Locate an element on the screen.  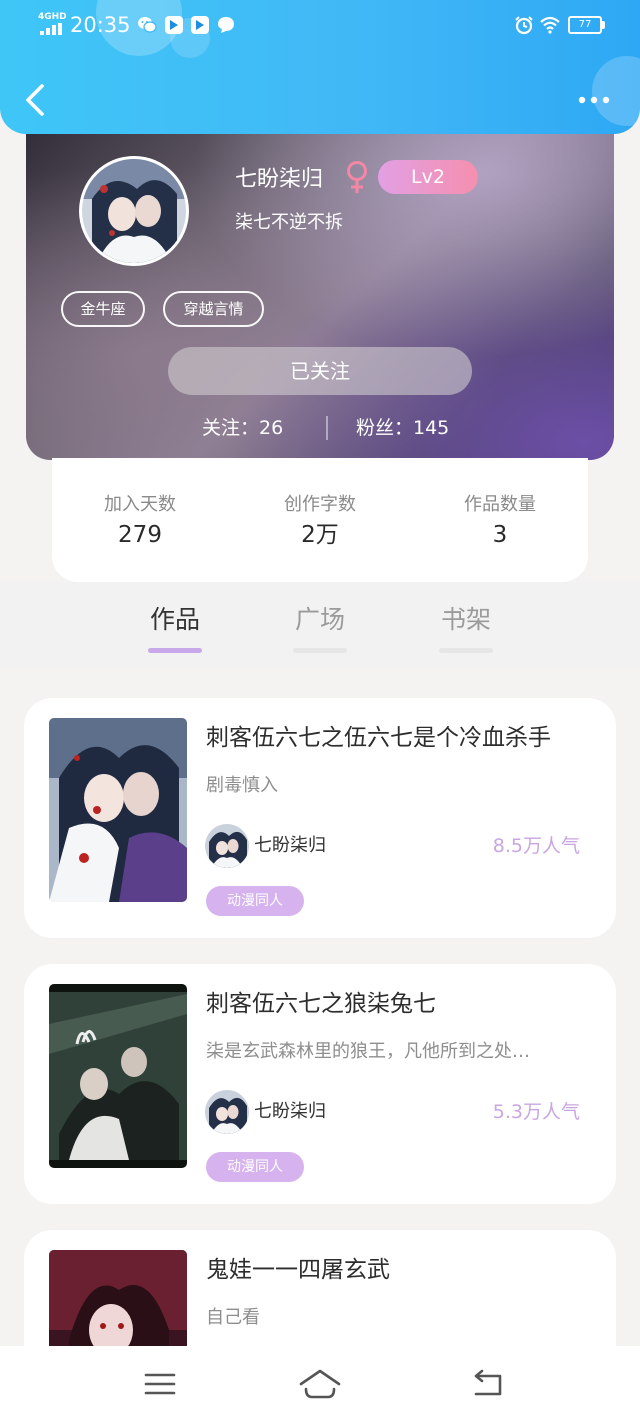
tab-bookshelf: 书架 is located at coordinates (466, 620).